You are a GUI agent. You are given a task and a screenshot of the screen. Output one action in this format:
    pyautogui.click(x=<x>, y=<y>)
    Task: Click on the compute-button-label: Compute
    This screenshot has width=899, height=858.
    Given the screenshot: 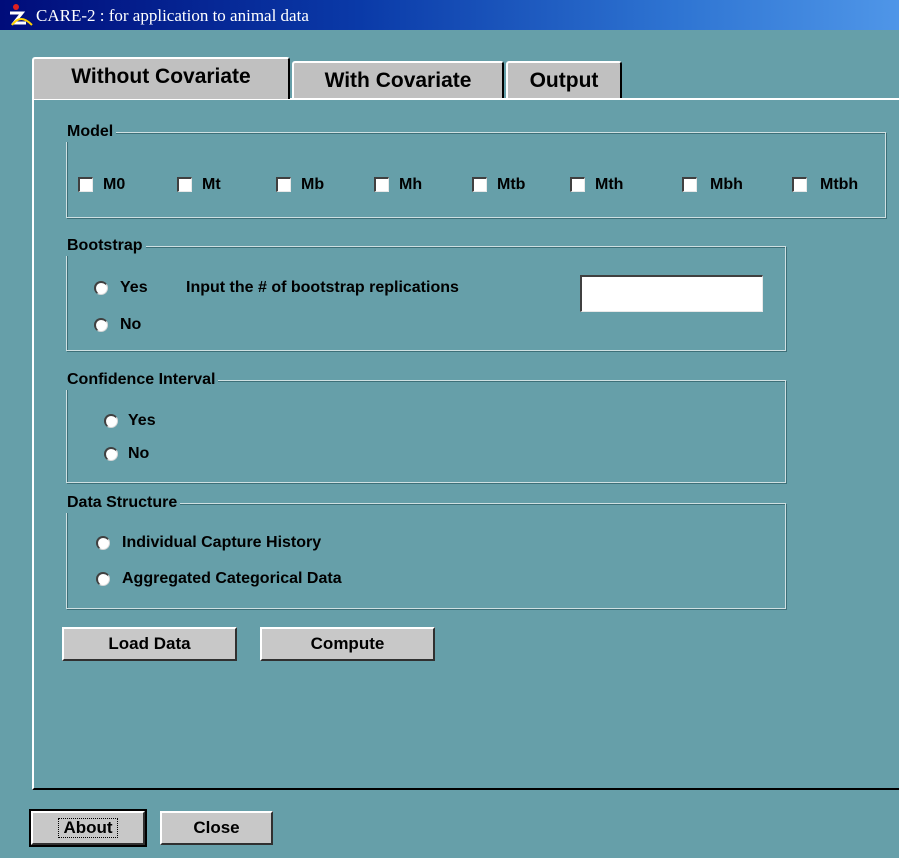 What is the action you would take?
    pyautogui.click(x=347, y=643)
    